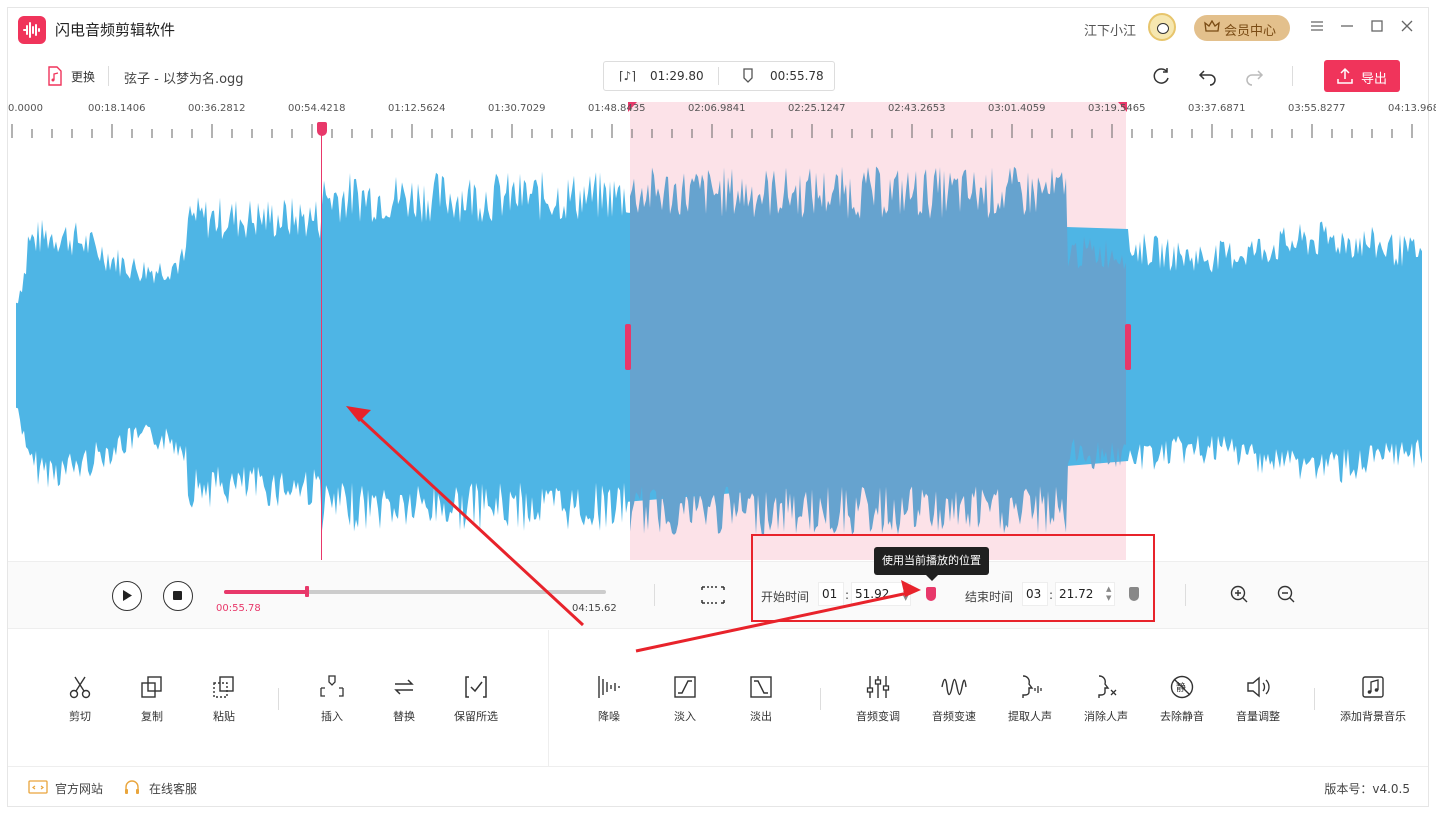  What do you see at coordinates (224, 716) in the screenshot?
I see `paste-label: 粘贴` at bounding box center [224, 716].